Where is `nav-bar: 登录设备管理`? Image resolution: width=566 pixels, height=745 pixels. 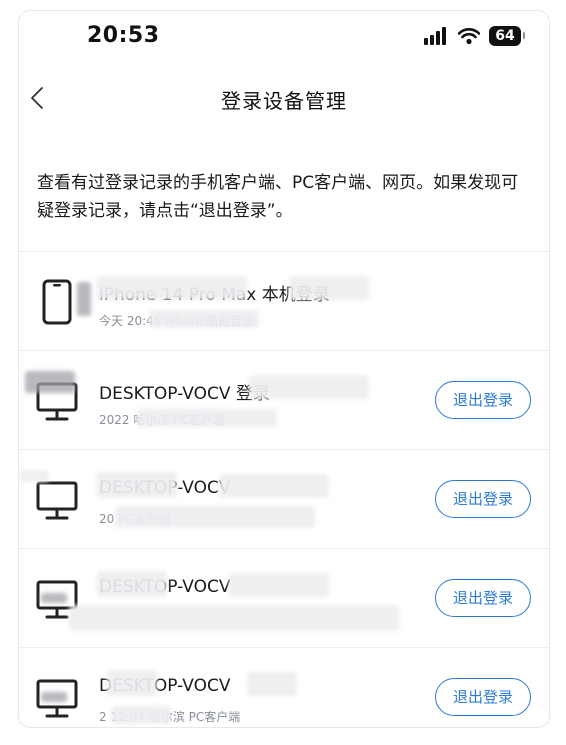 nav-bar: 登录设备管理 is located at coordinates (284, 99).